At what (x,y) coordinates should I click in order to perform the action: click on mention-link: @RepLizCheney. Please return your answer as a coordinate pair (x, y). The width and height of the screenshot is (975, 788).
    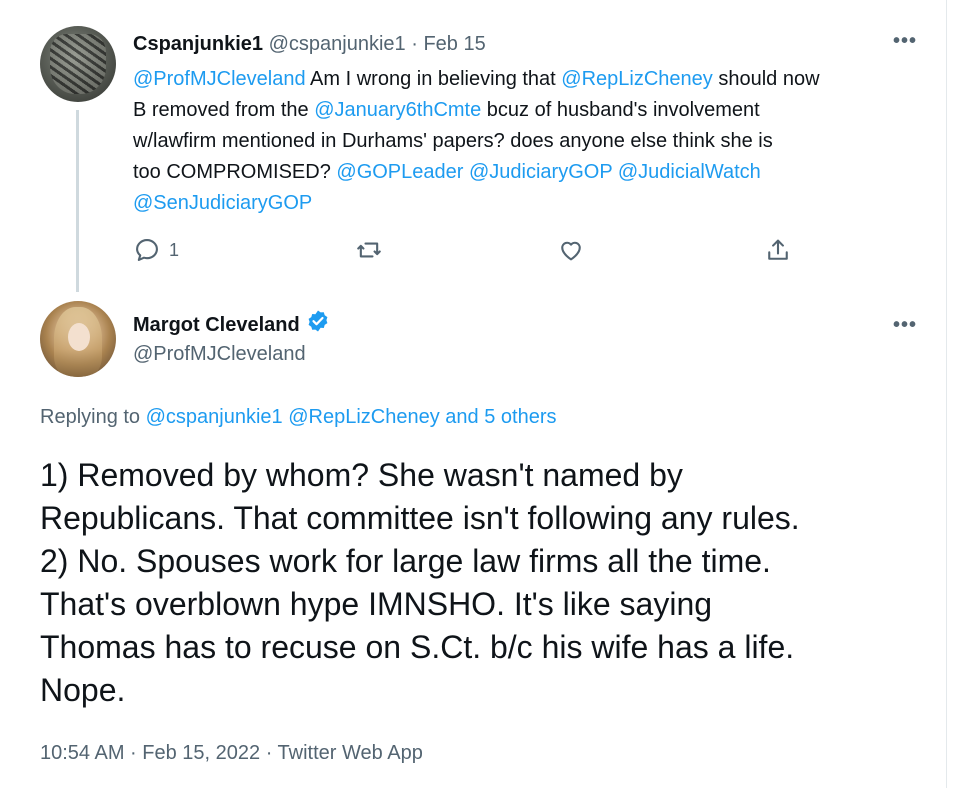
    Looking at the image, I should click on (637, 79).